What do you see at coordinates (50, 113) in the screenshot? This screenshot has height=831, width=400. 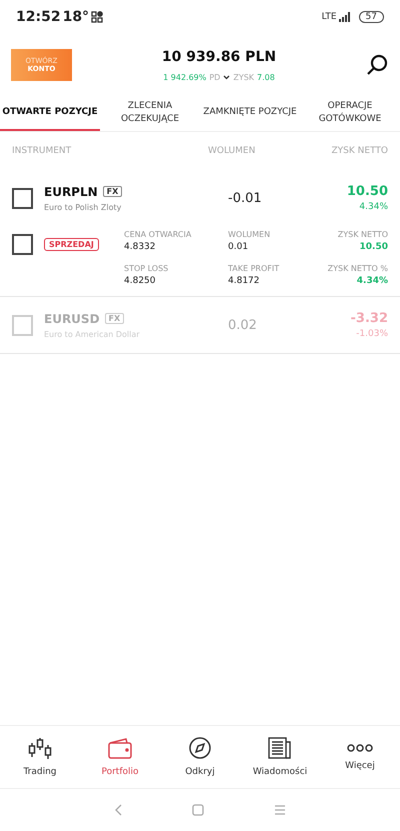 I see `tab: OTWARTE POZYCJE` at bounding box center [50, 113].